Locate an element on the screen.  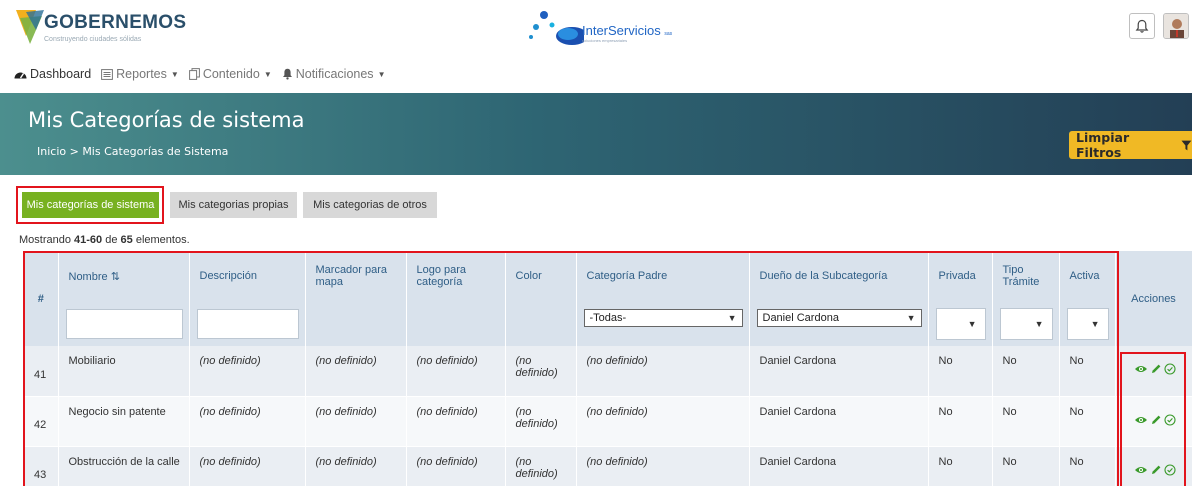
partner-tagline: soluciones empresariales is located at coordinates (605, 40).